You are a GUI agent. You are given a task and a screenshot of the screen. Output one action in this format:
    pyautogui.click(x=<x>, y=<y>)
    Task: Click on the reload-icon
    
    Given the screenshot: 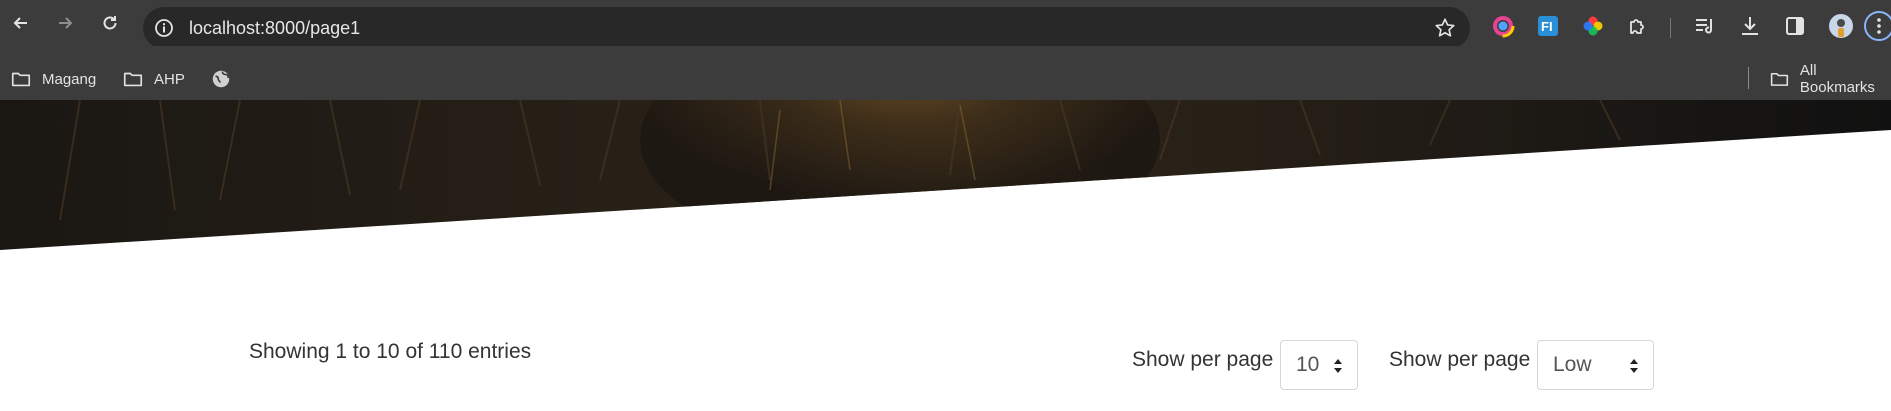 What is the action you would take?
    pyautogui.click(x=110, y=23)
    